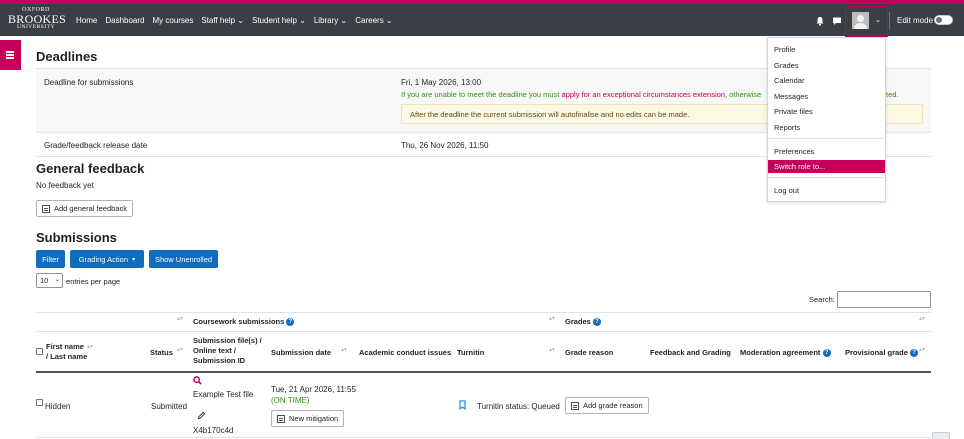 Image resolution: width=964 pixels, height=439 pixels. Describe the element at coordinates (826, 138) in the screenshot. I see `menu-divider` at that location.